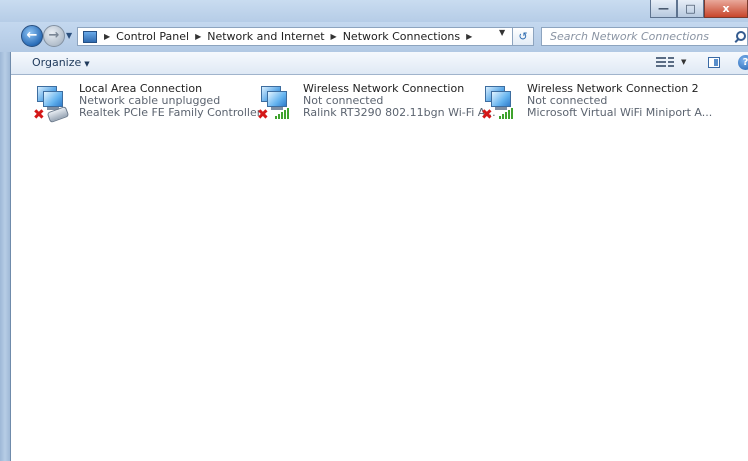  I want to click on maximize-button: □, so click(690, 9).